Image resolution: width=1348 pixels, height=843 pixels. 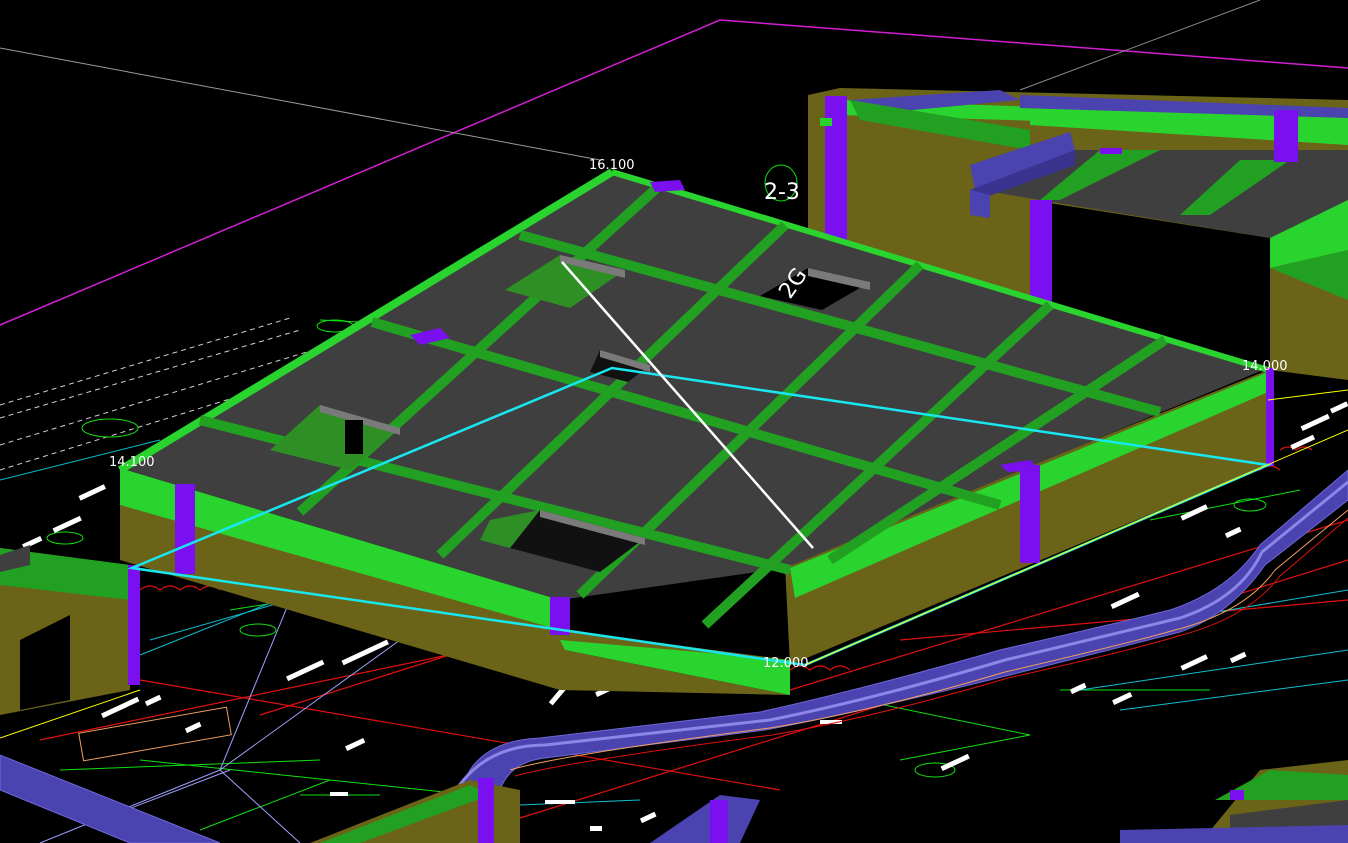 I want to click on elevation-label-top: 16.100, so click(x=612, y=165).